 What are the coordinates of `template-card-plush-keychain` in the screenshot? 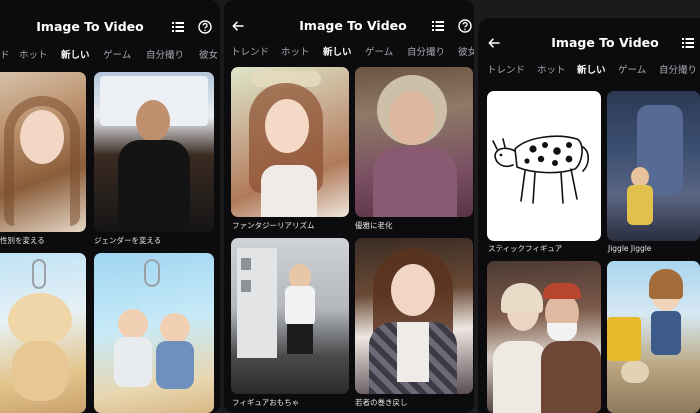 It's located at (43, 333).